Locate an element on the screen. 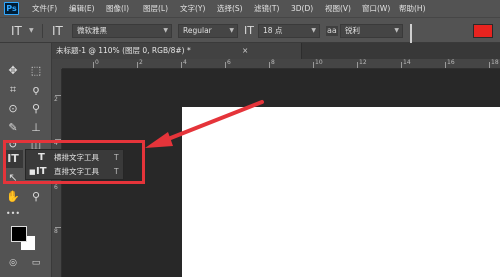 This screenshot has width=500, height=277. annotation-highlight-box is located at coordinates (74, 162).